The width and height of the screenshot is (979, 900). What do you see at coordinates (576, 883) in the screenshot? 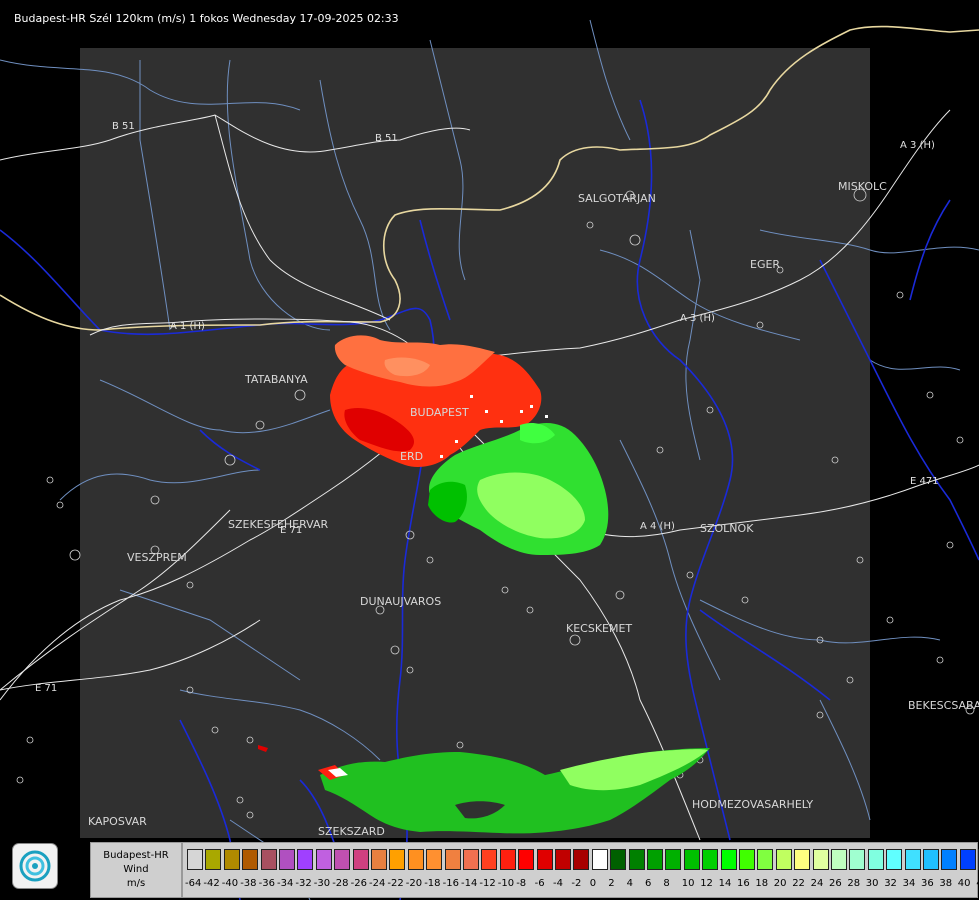
I see `legend-label: -2` at bounding box center [576, 883].